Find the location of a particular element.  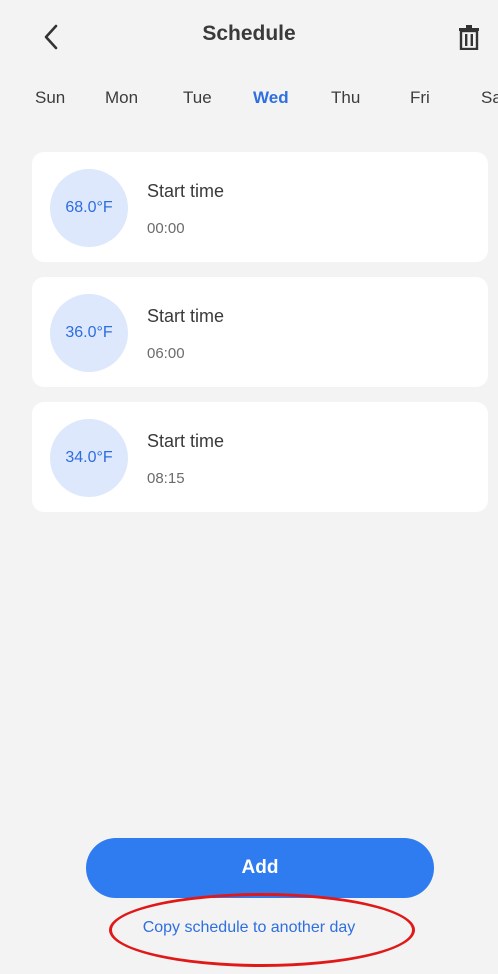

schedule-card: 68.0°F Start time 00:00 is located at coordinates (260, 207).